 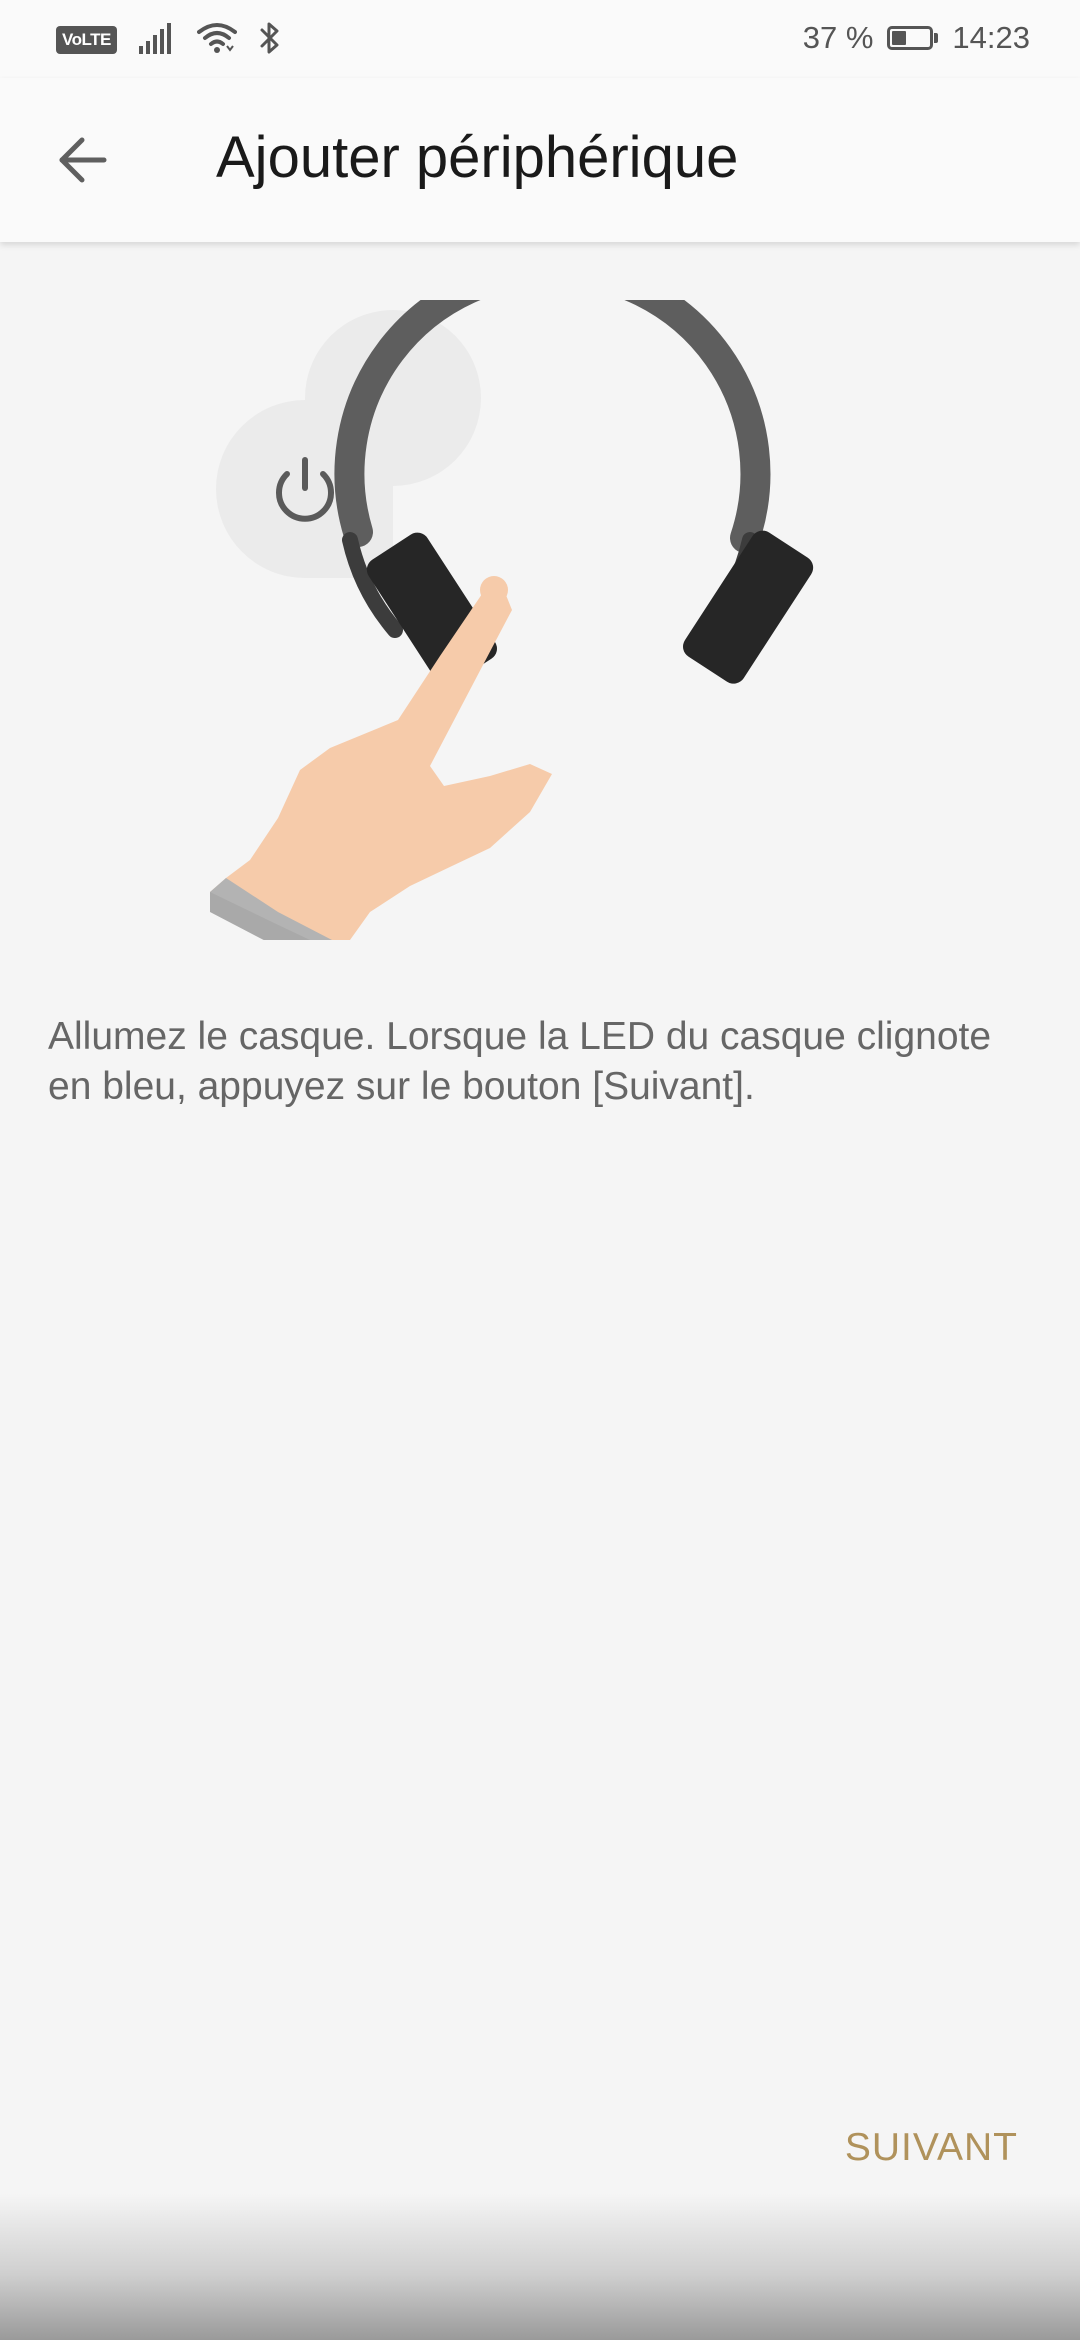 I want to click on arrow-left-icon, so click(x=83, y=160).